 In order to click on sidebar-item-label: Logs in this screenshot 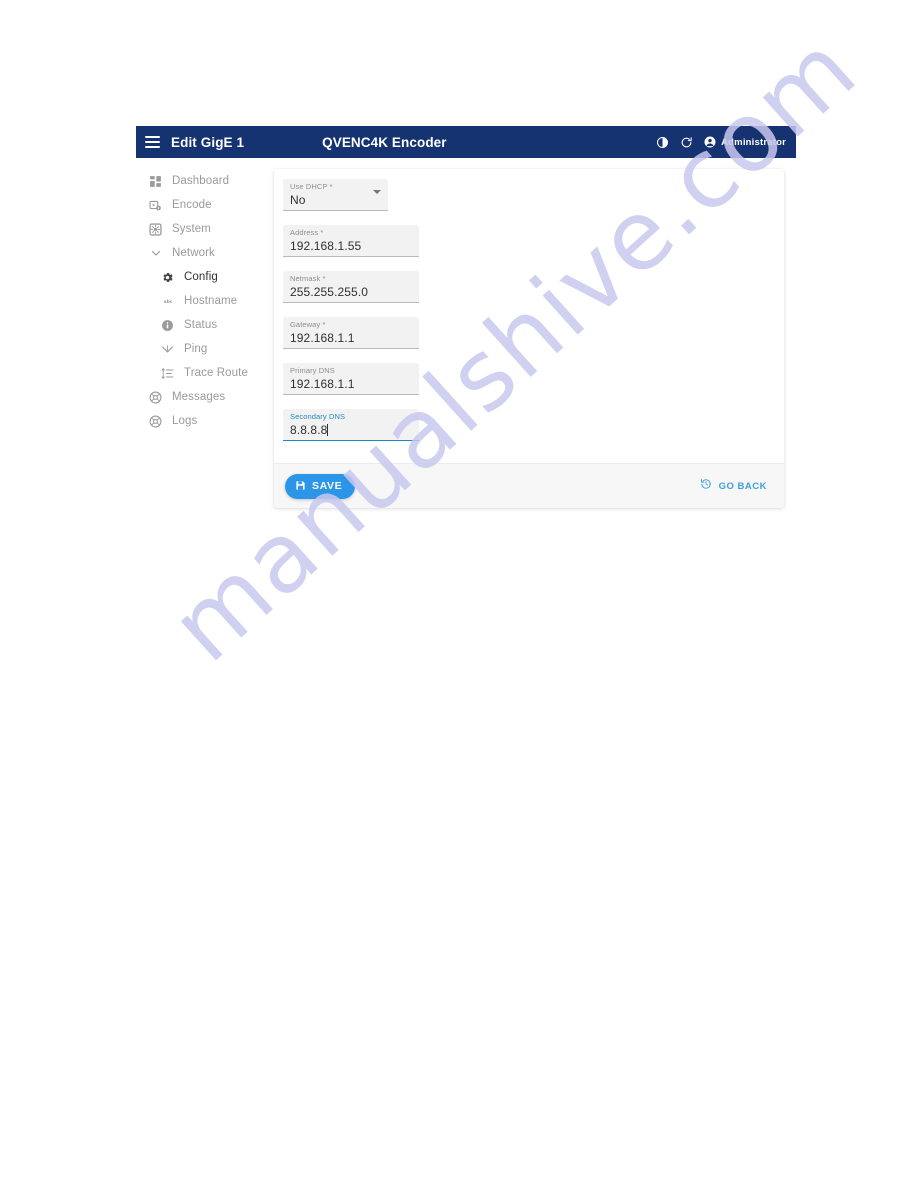, I will do `click(185, 421)`.